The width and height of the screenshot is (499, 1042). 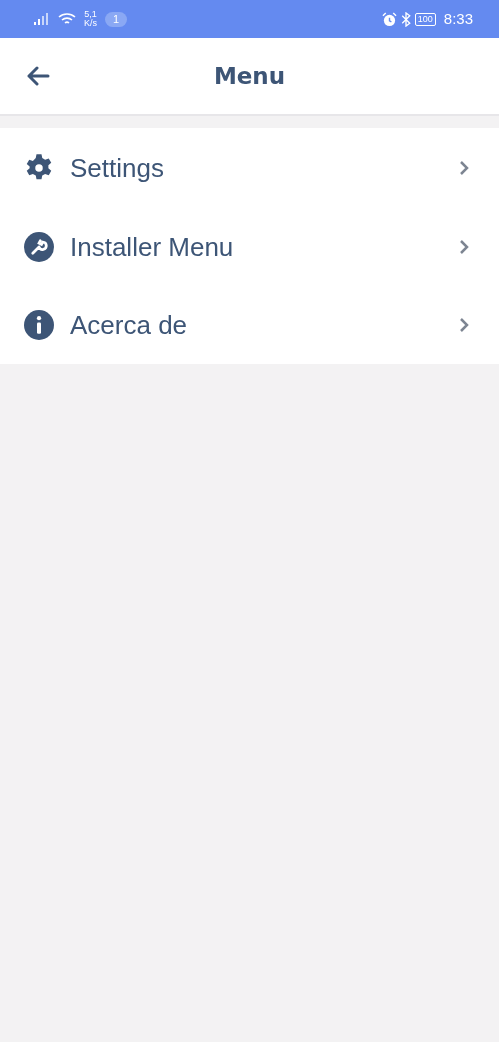 I want to click on menu-item: Settings, so click(x=249, y=168).